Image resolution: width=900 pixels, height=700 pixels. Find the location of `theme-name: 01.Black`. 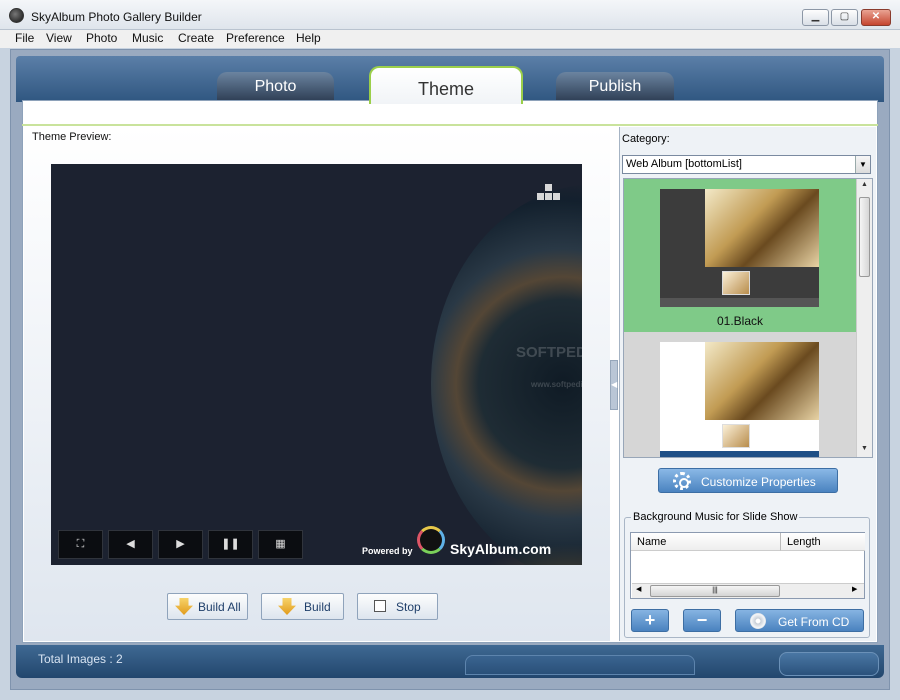

theme-name: 01.Black is located at coordinates (740, 321).